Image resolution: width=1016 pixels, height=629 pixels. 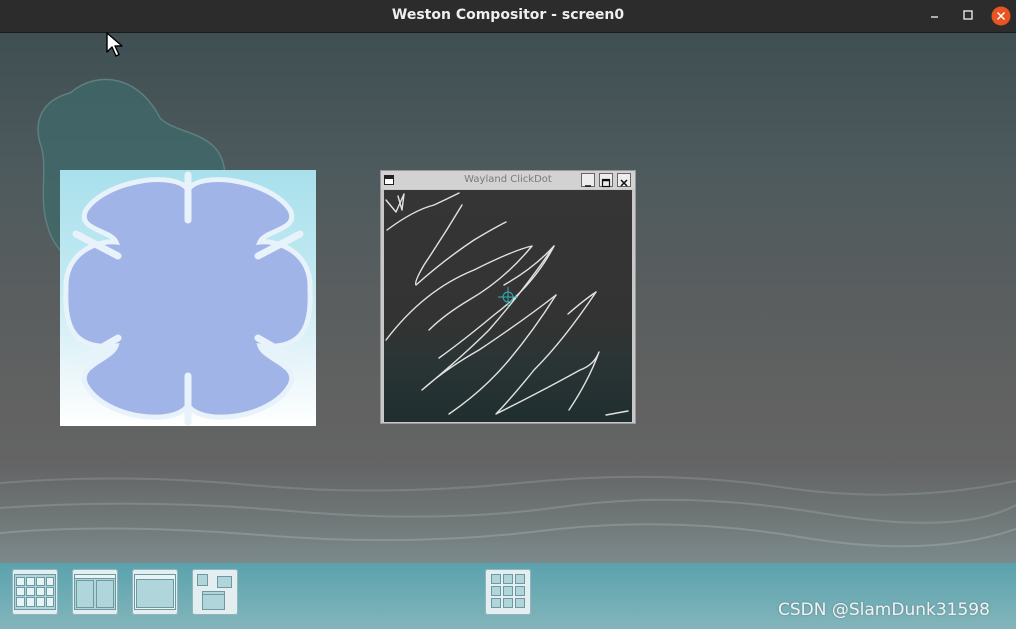 What do you see at coordinates (508, 511) in the screenshot?
I see `background-waves` at bounding box center [508, 511].